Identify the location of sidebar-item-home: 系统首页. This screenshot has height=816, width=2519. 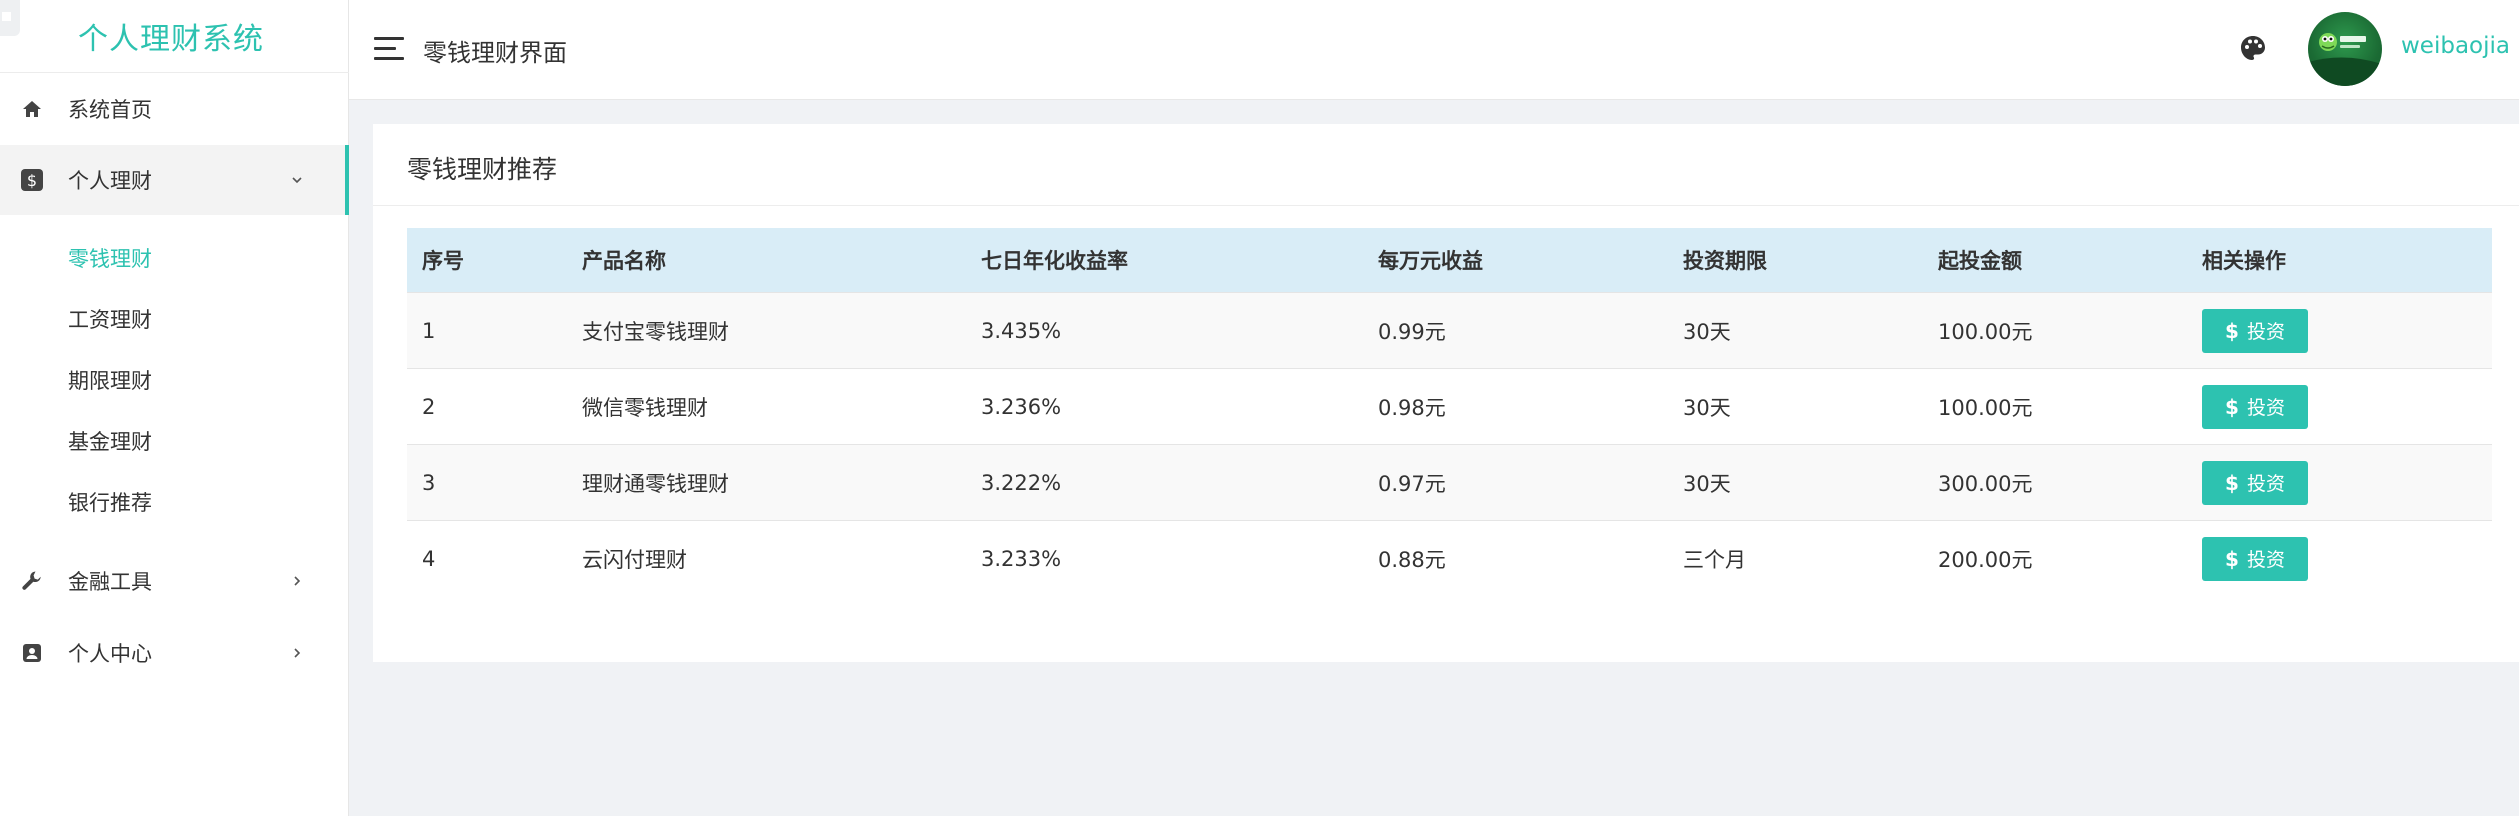
(174, 109).